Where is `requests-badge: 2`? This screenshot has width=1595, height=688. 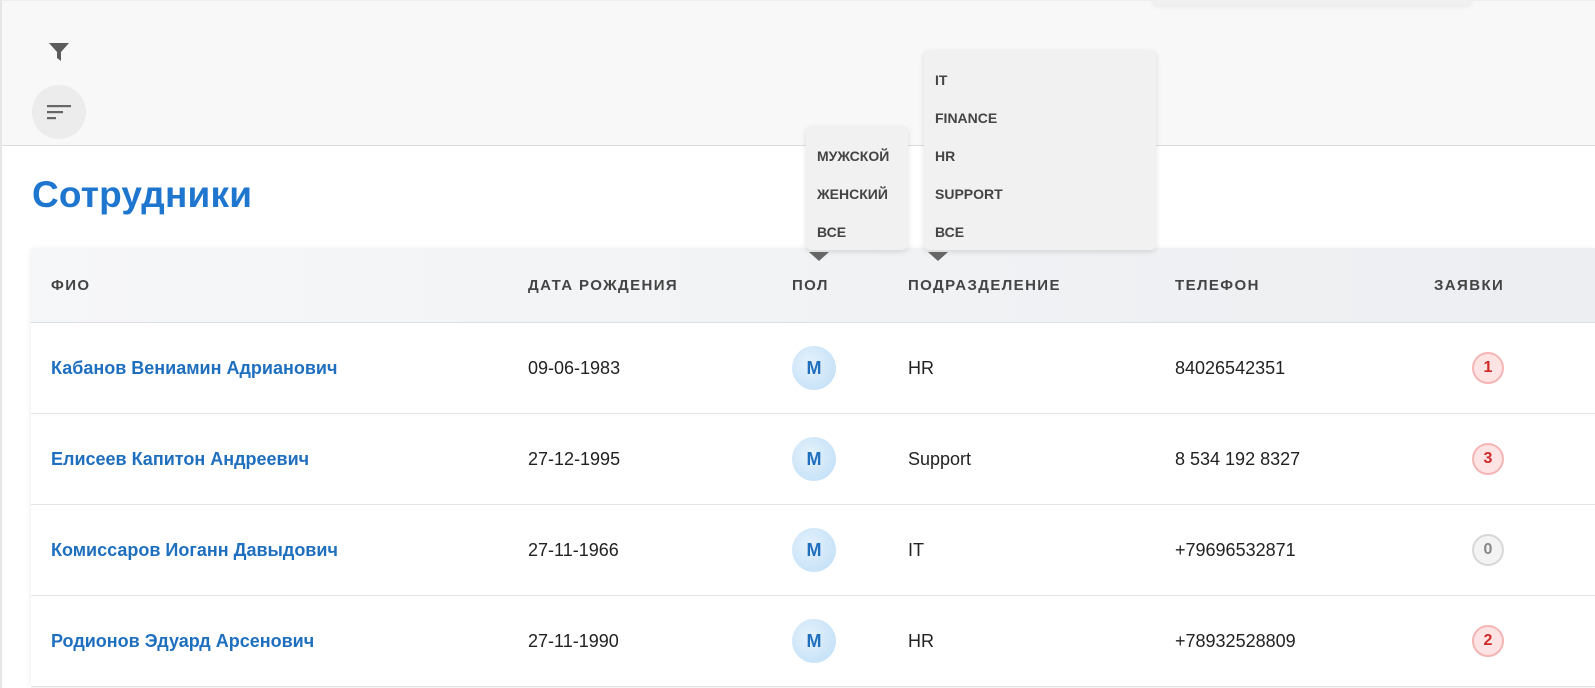
requests-badge: 2 is located at coordinates (1488, 641).